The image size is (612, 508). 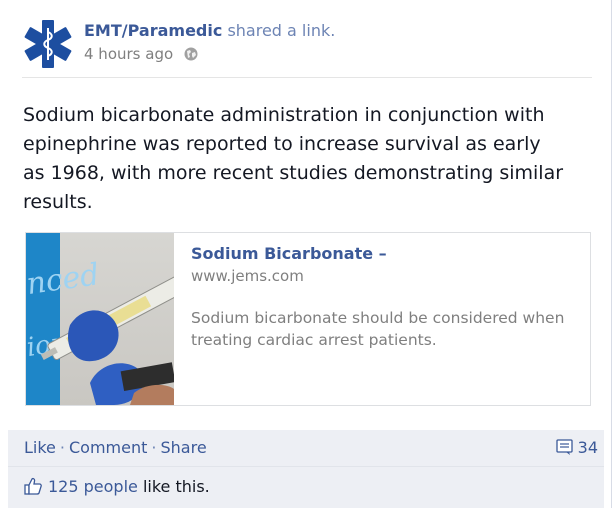 What do you see at coordinates (191, 53) in the screenshot?
I see `globe-icon` at bounding box center [191, 53].